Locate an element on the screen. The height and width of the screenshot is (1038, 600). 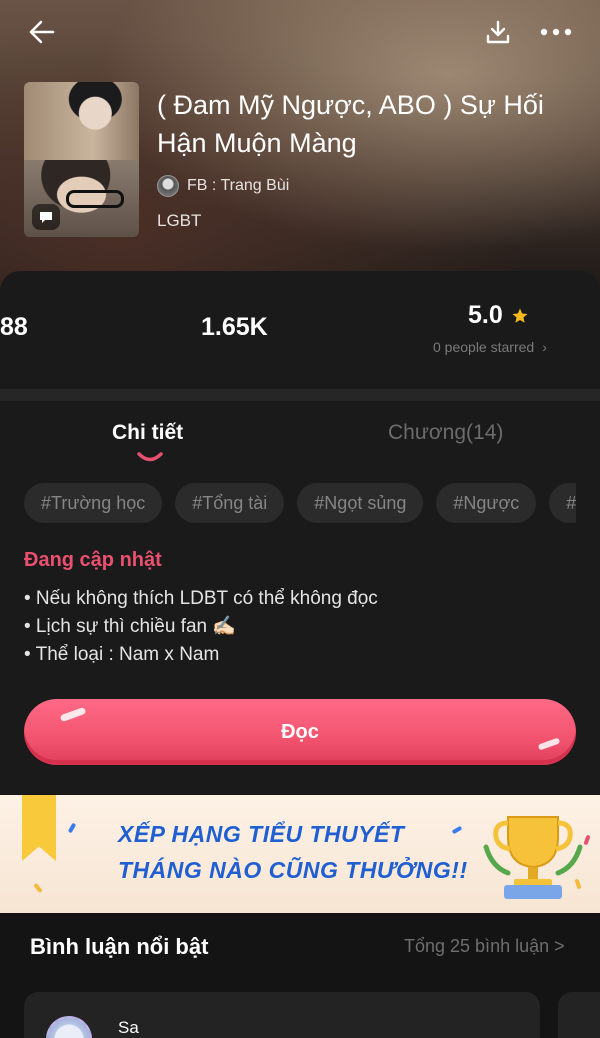
author-name: FB : Trang Bùi is located at coordinates (238, 185).